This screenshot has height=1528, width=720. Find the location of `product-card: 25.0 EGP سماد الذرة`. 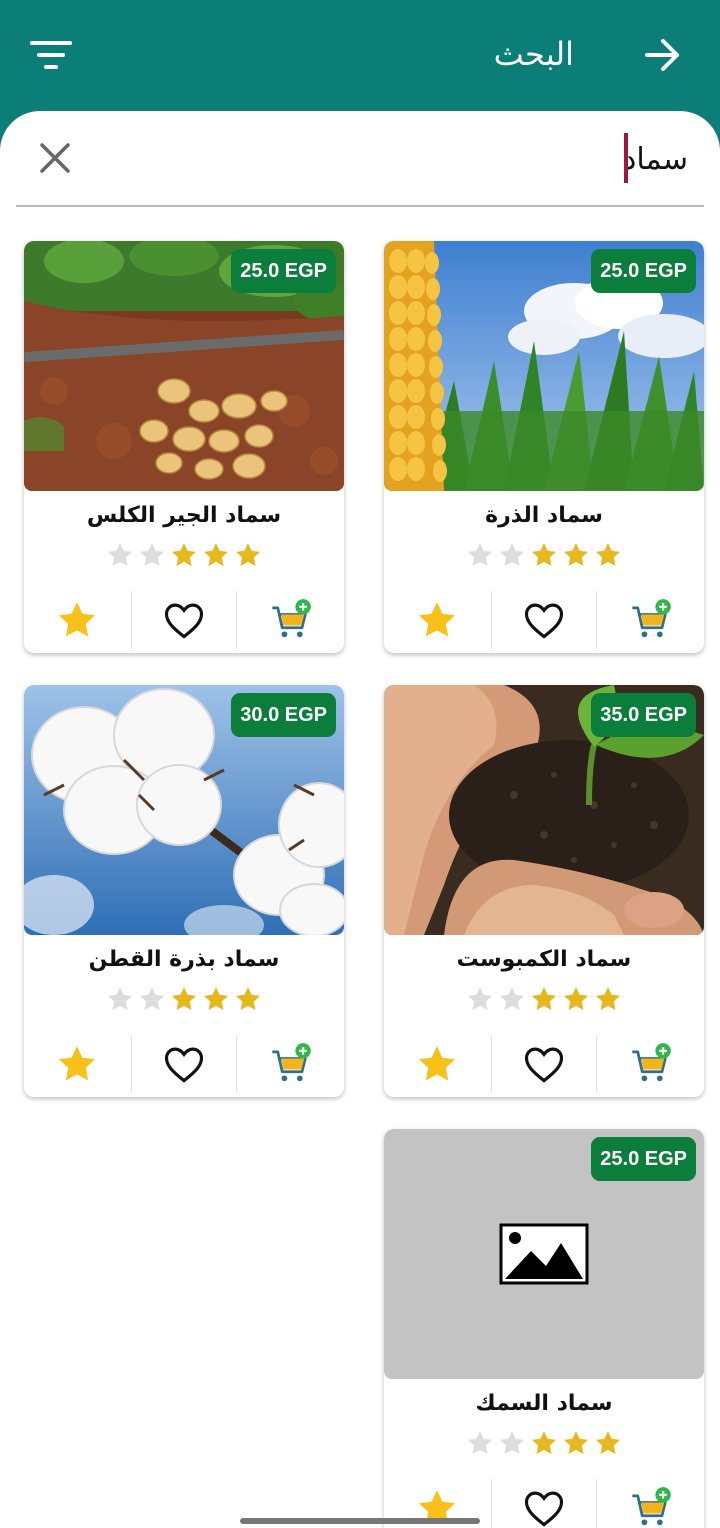

product-card: 25.0 EGP سماد الذرة is located at coordinates (544, 447).